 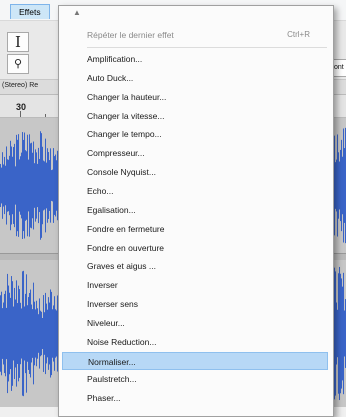 I want to click on menu-effects: Effets, so click(x=30, y=11).